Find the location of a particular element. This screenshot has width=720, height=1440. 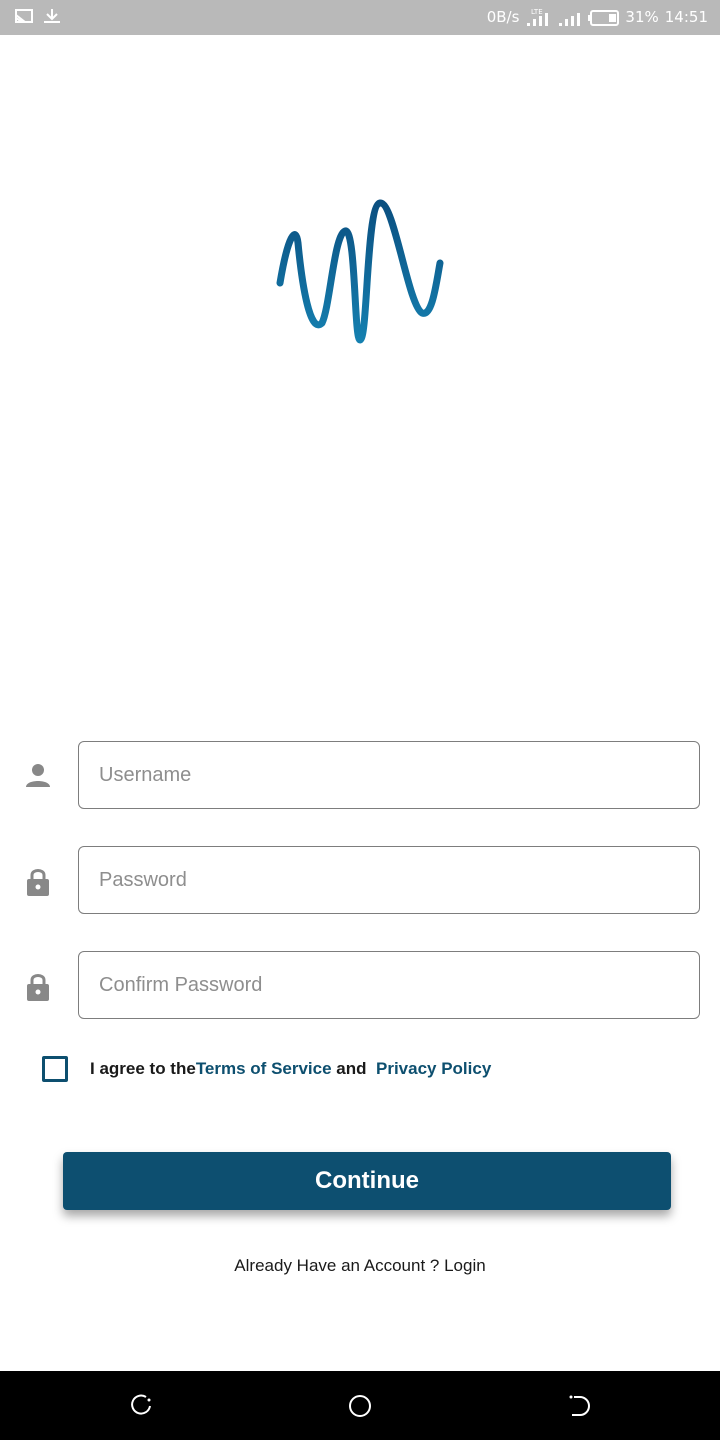

login-link: Already Have an Account ? Login is located at coordinates (360, 1266).